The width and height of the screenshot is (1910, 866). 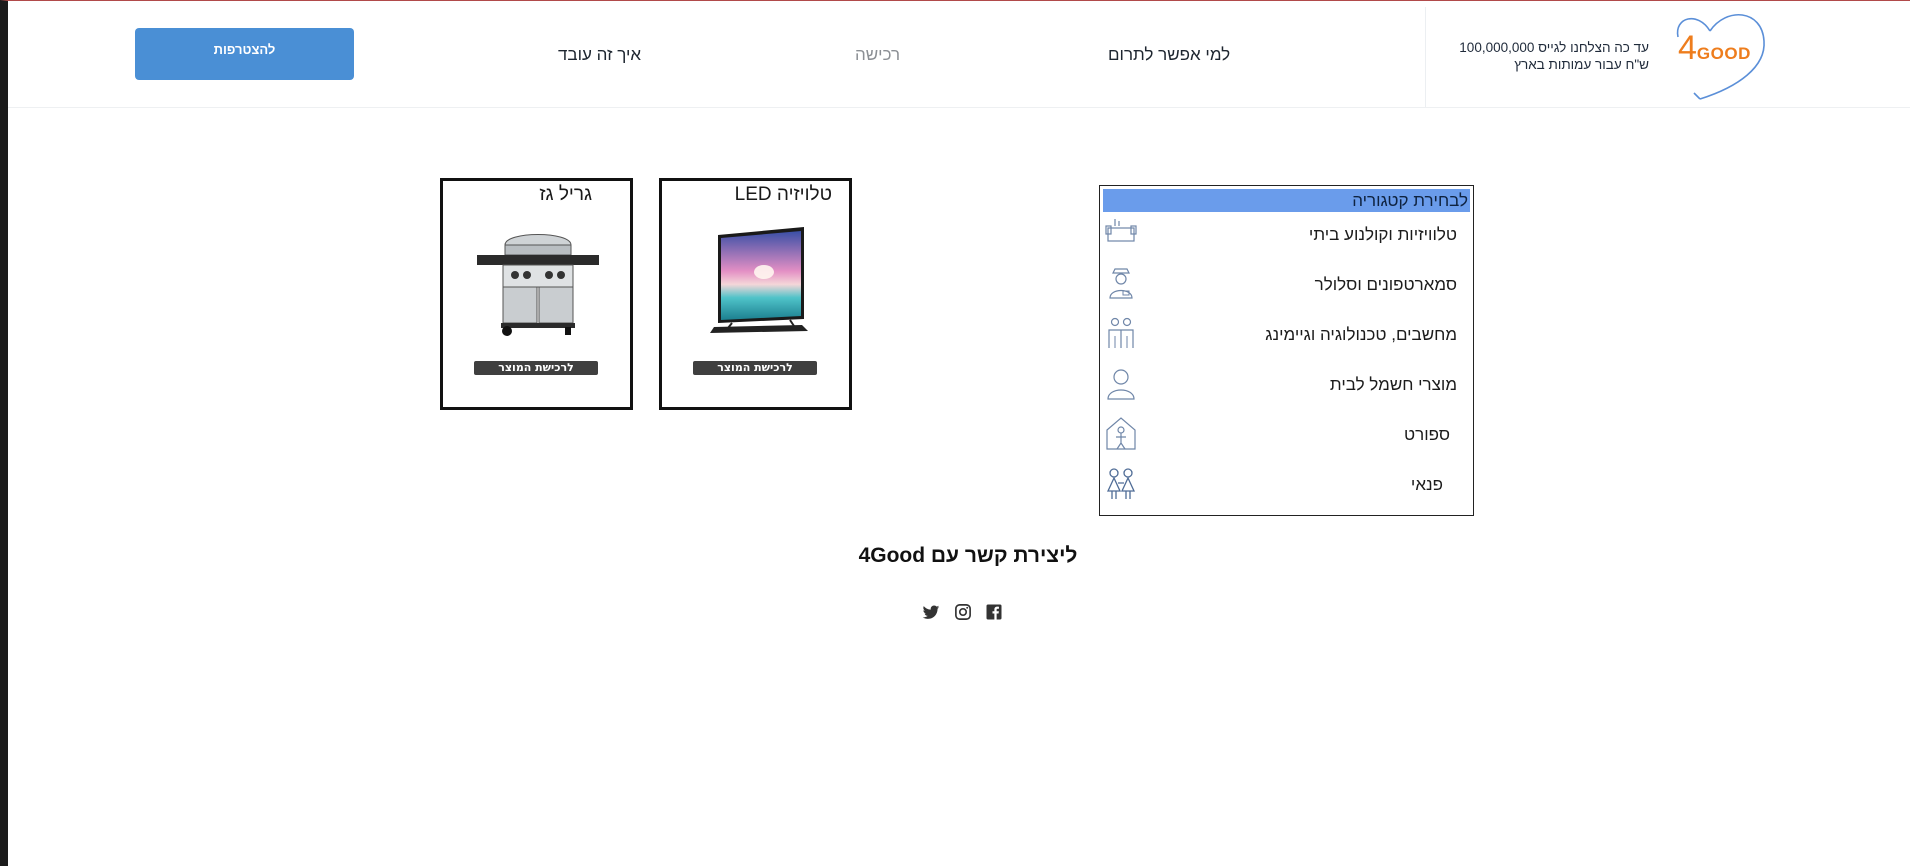 I want to click on category-item-smartphones: סמארטפונים וסלולר, so click(x=1286, y=287).